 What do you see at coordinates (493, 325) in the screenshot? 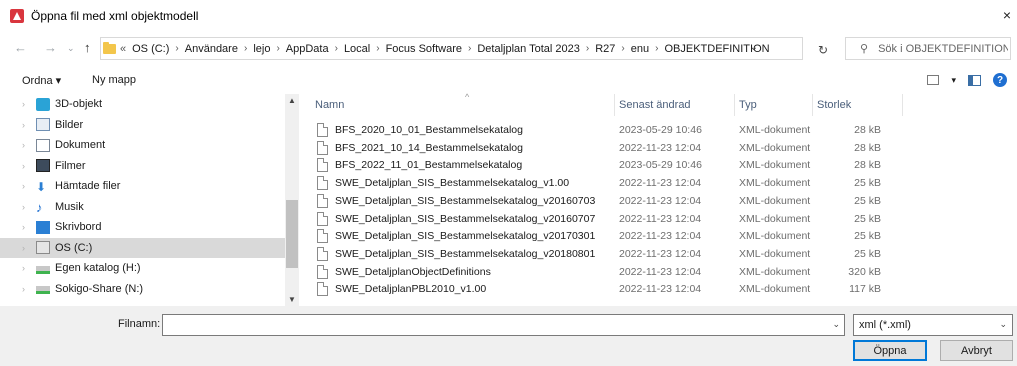
I see `filename-input` at bounding box center [493, 325].